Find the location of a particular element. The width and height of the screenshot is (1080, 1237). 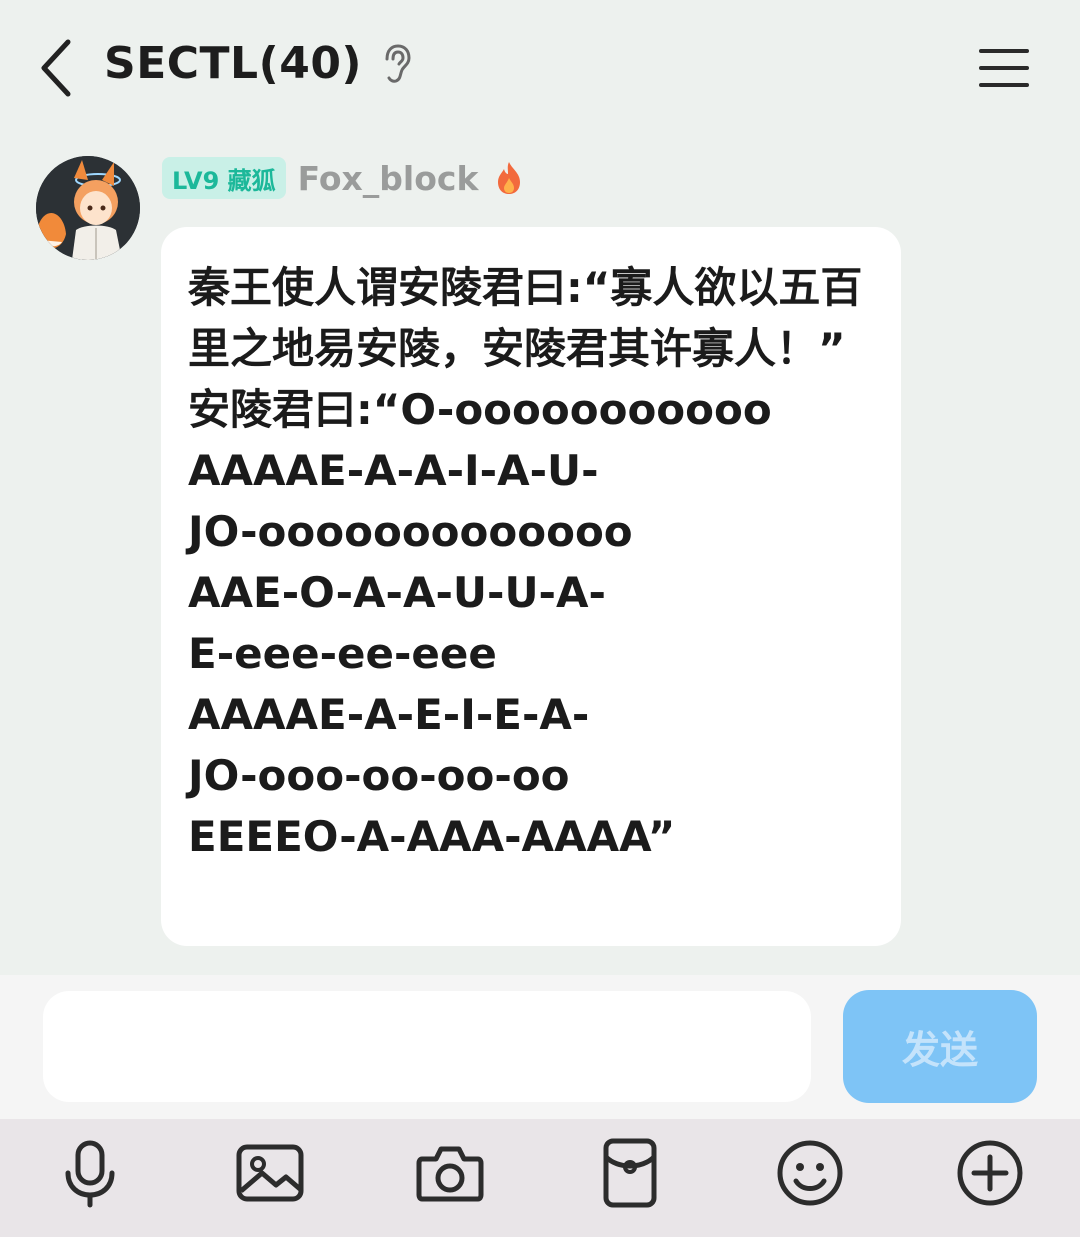

microphone-icon is located at coordinates (90, 1174).